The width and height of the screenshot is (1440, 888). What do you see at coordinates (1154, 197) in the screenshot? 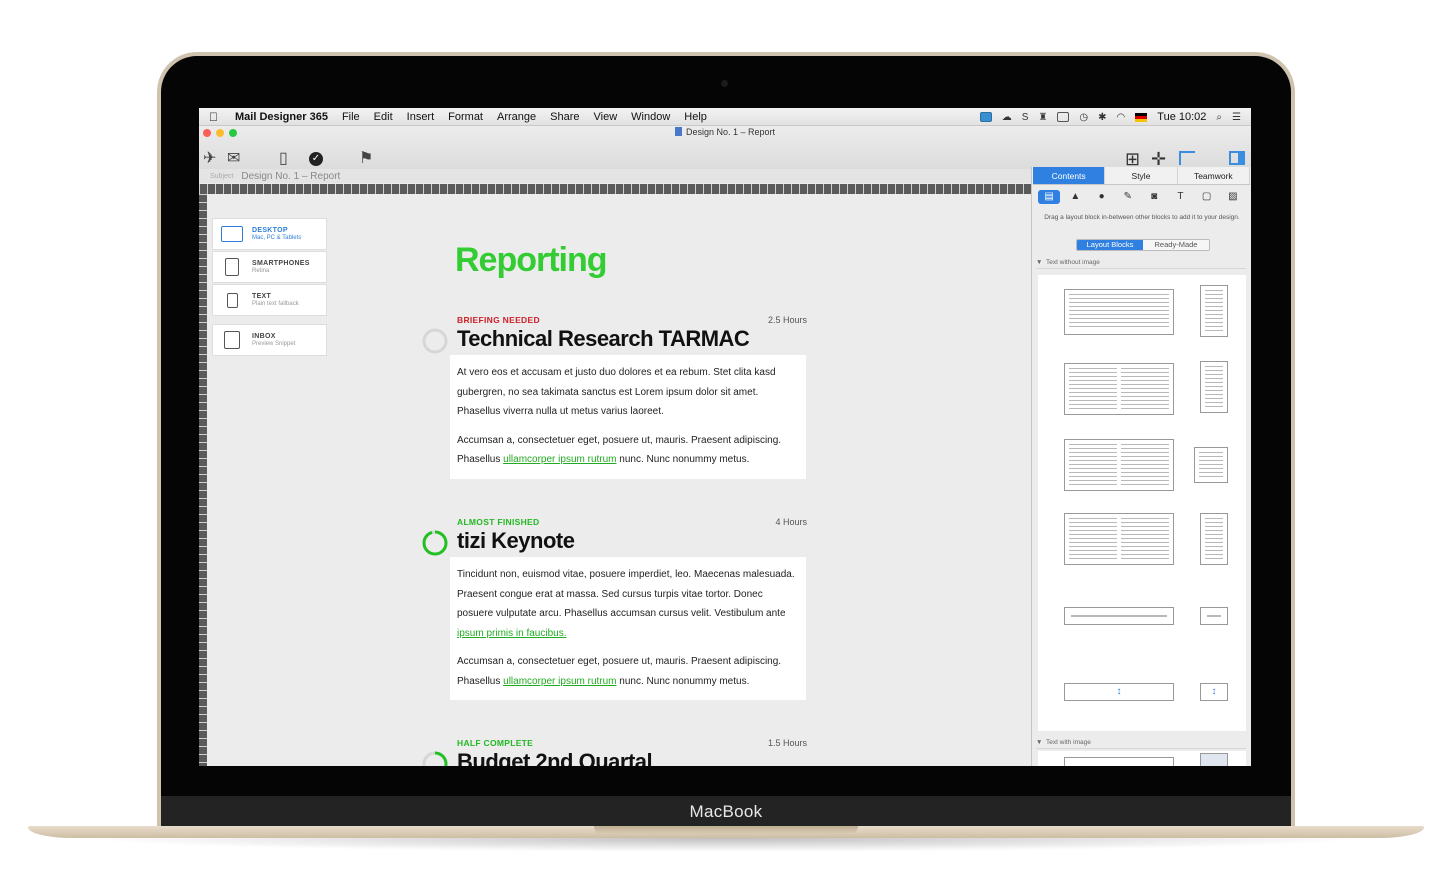
I see `image-icon: ◙` at bounding box center [1154, 197].